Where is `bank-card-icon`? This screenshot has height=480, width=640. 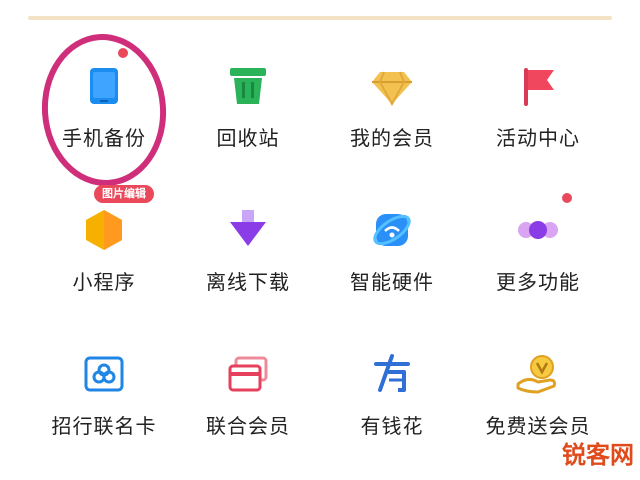 bank-card-icon is located at coordinates (104, 374).